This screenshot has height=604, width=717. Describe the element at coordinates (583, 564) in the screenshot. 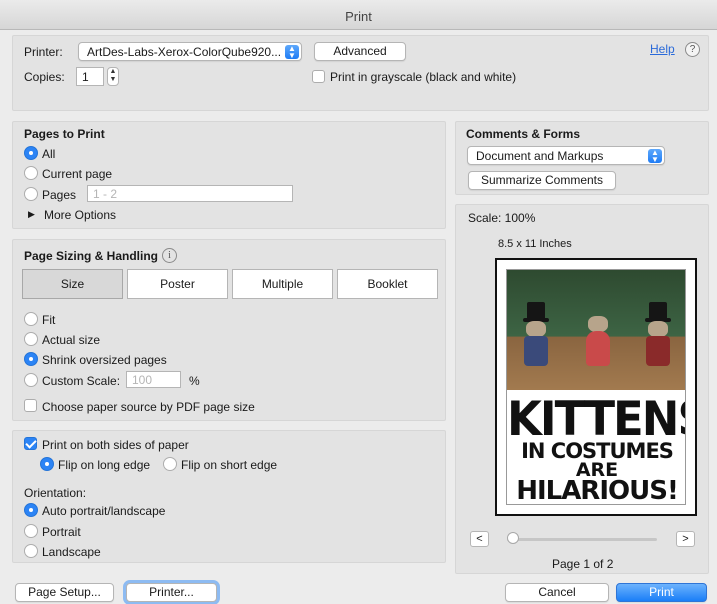

I see `page-indicator: Page 1 of 2` at that location.